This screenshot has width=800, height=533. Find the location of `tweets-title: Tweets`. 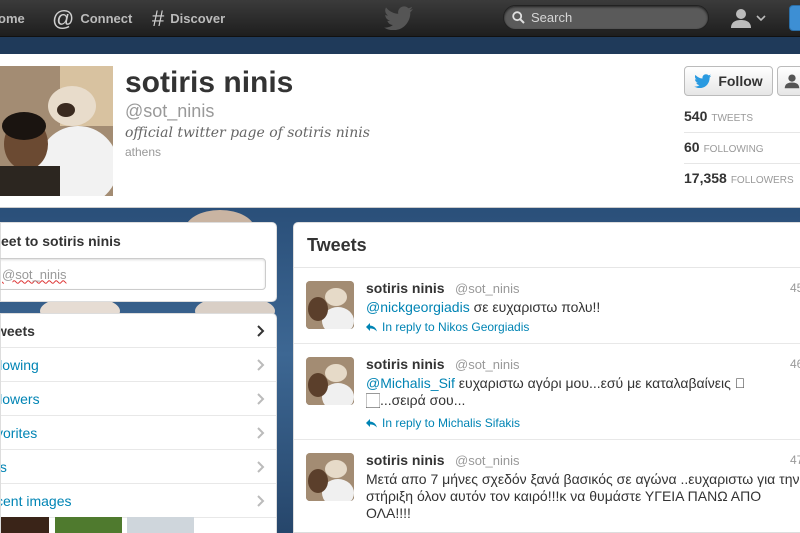

tweets-title: Tweets is located at coordinates (337, 245).